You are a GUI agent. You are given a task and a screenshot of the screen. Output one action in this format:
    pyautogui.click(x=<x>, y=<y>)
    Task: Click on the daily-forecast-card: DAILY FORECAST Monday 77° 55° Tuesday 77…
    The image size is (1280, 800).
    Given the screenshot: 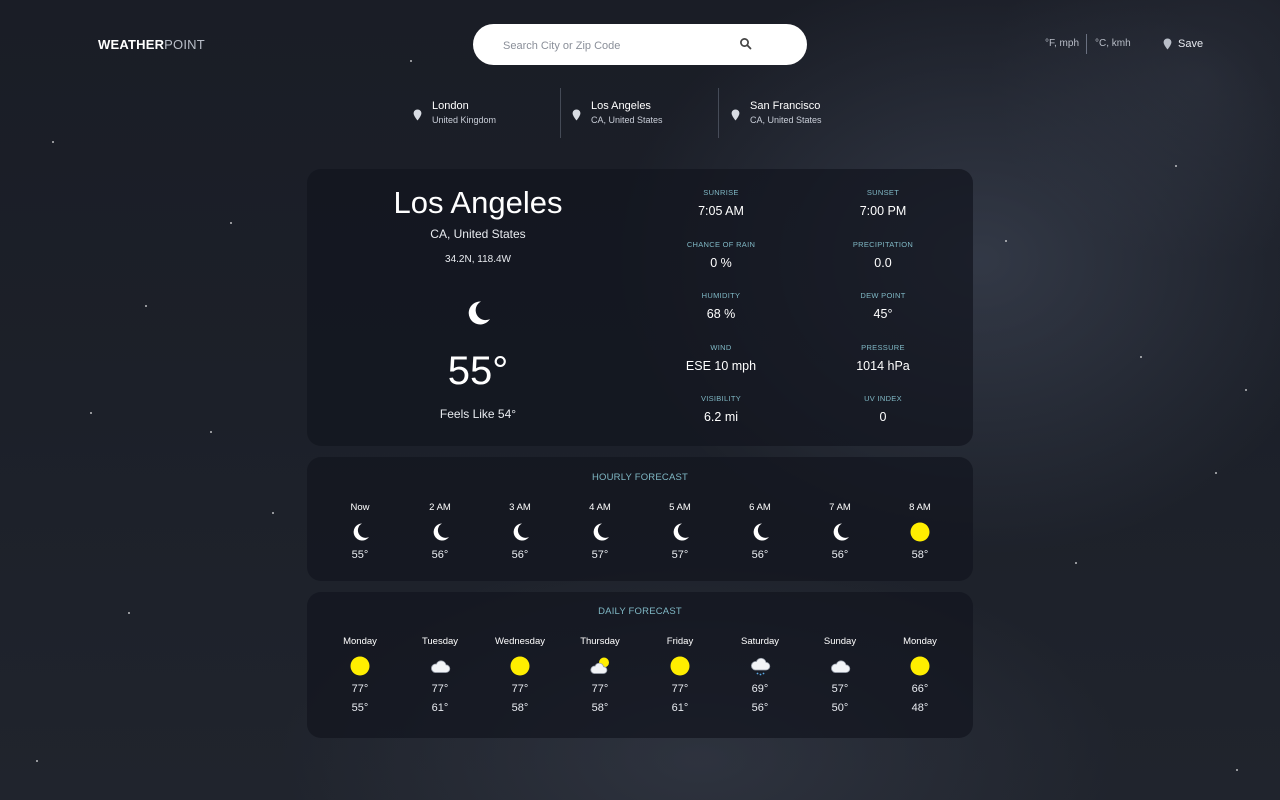 What is the action you would take?
    pyautogui.click(x=640, y=665)
    